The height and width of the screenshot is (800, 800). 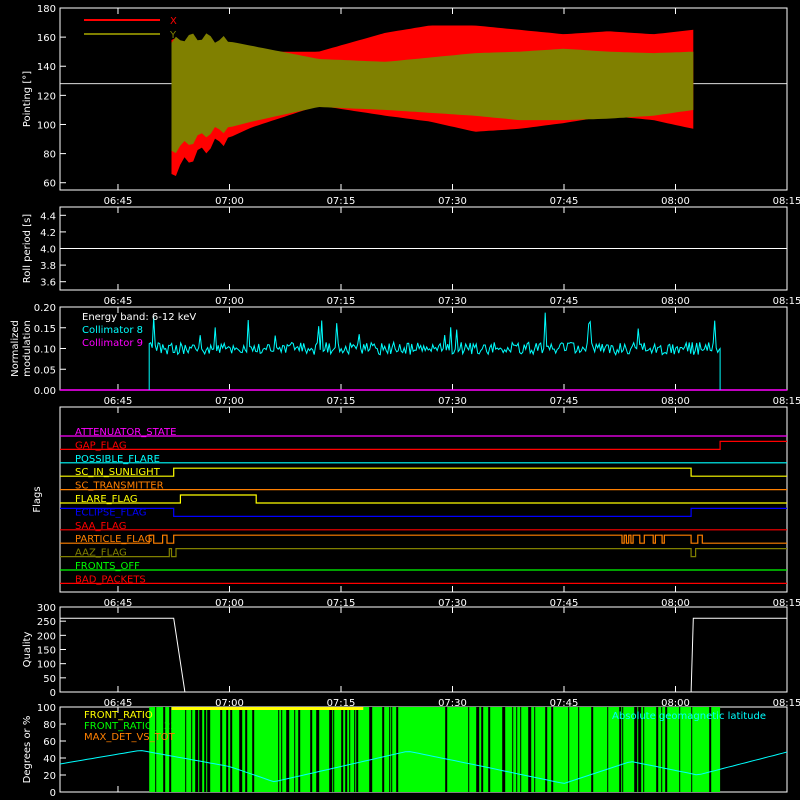 I want to click on panel-5: 06:45 07:00 07:15 07:30 07:45 08:00 08:15, so click(x=429, y=657).